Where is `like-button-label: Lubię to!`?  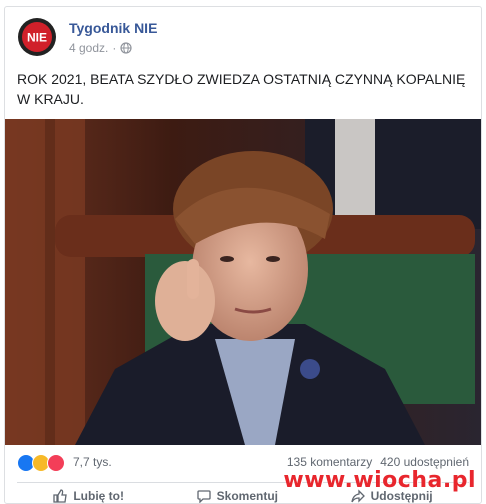 like-button-label: Lubię to! is located at coordinates (98, 496).